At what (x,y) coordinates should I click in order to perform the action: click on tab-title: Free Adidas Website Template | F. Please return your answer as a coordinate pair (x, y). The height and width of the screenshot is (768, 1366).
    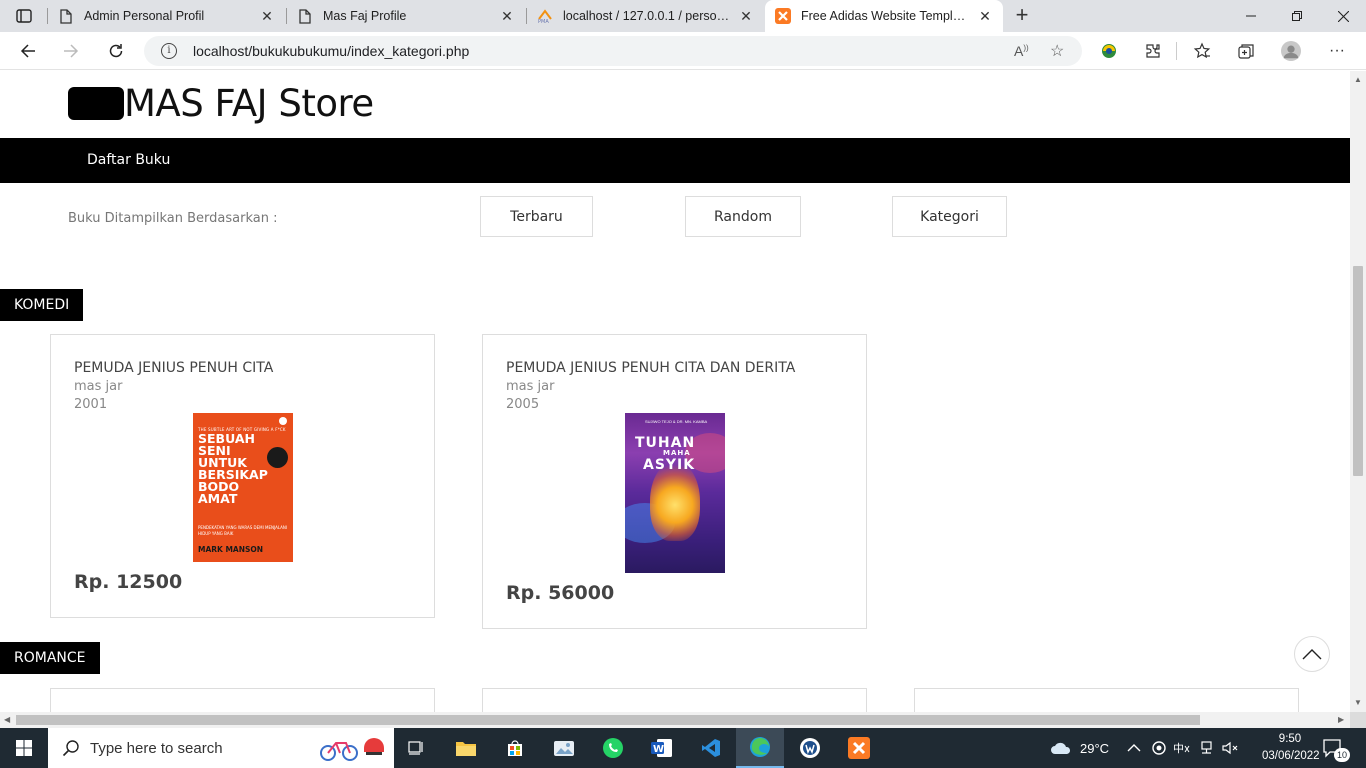
    Looking at the image, I should click on (885, 16).